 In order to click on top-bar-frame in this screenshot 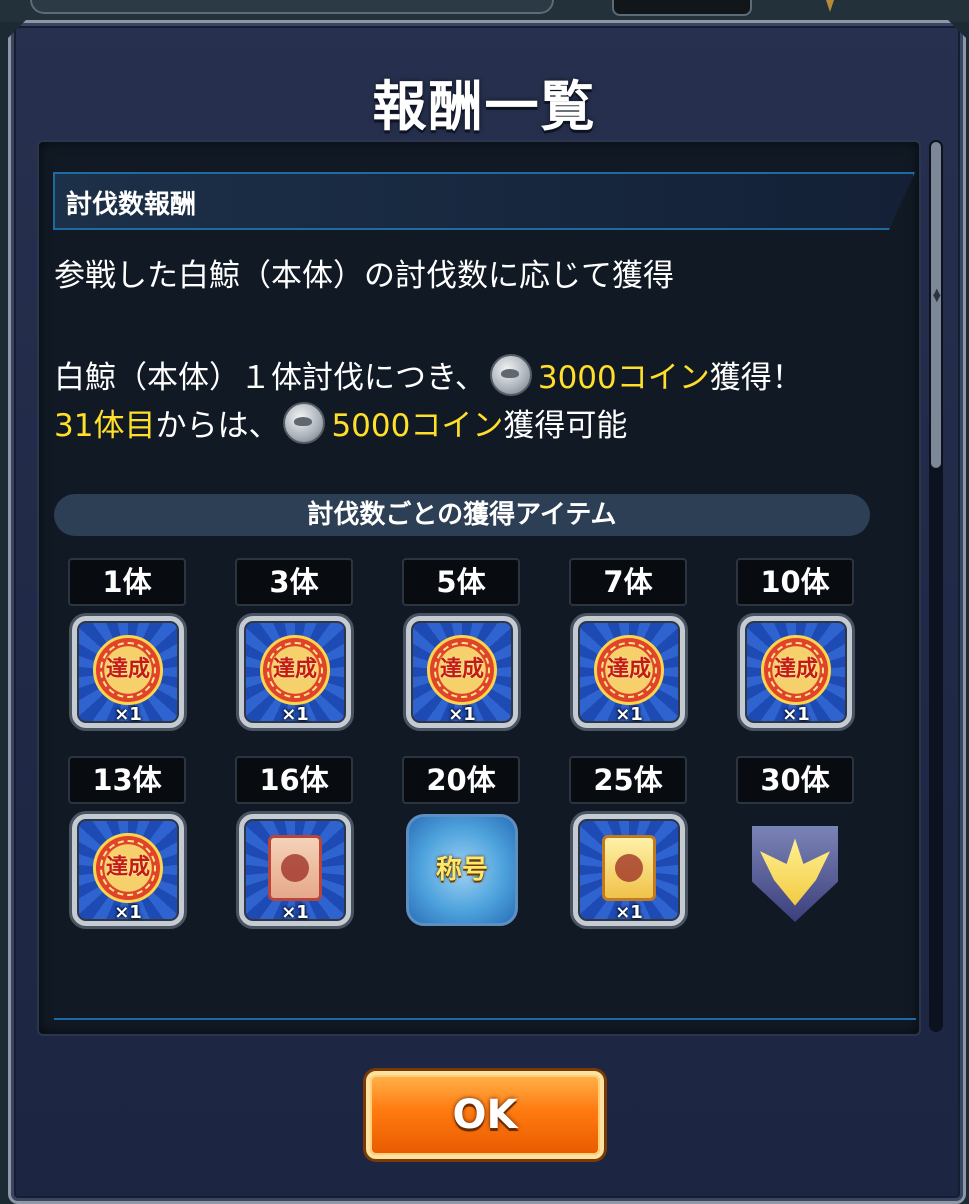, I will do `click(292, 7)`.